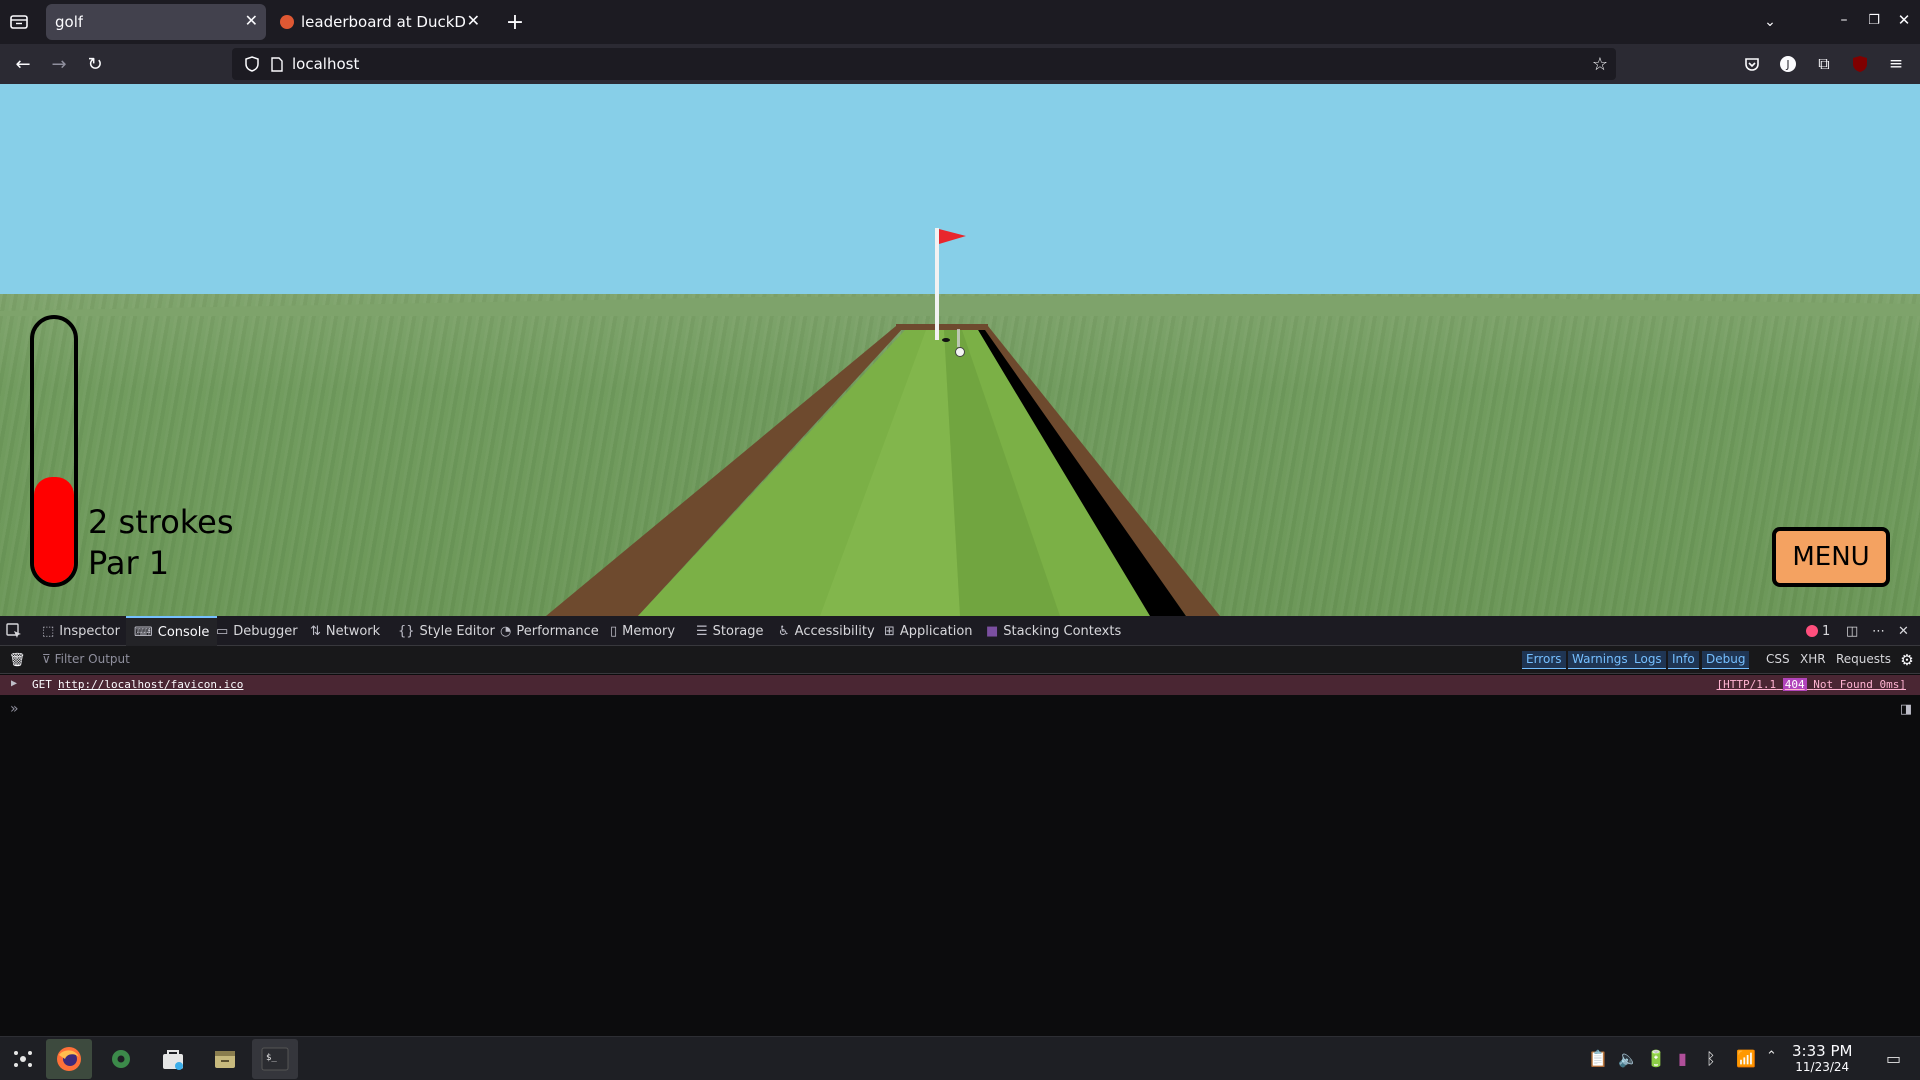  I want to click on new-tab-icon: +, so click(515, 22).